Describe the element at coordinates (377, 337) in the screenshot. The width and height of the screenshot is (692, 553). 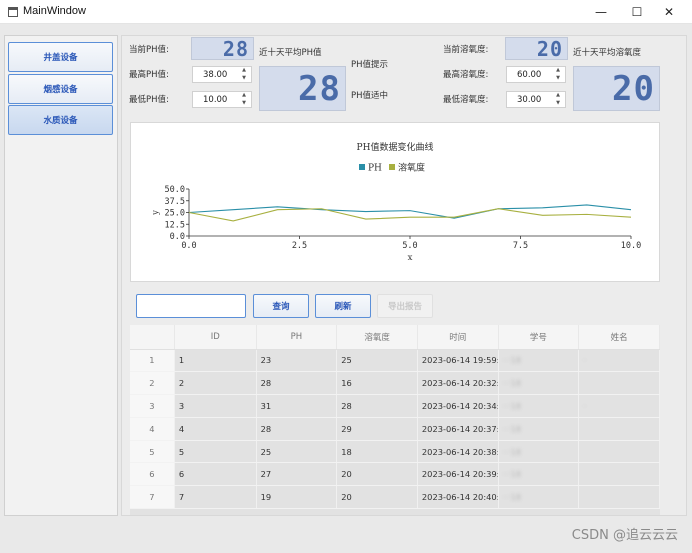
I see `column-header-oxygen: 溶氧度` at that location.